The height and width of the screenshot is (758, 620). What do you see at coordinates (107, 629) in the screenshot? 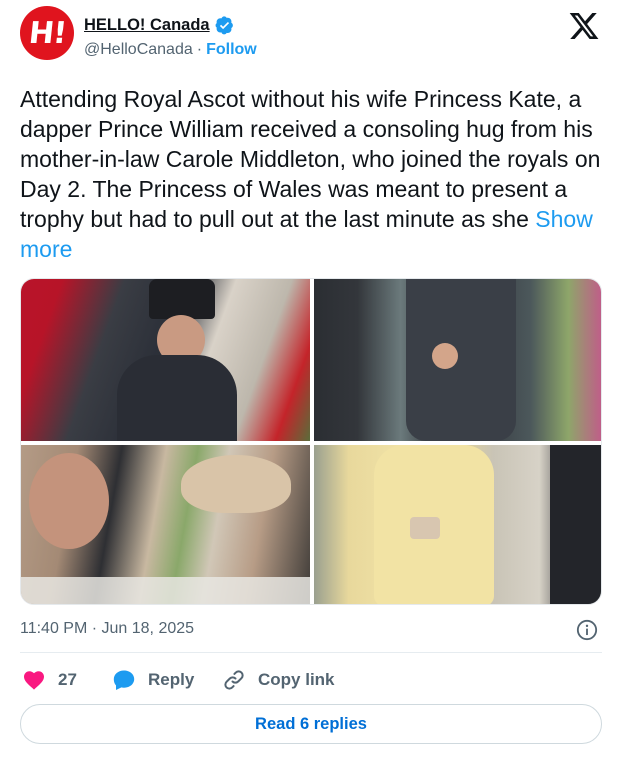
I see `tweet-timestamp: 11:40 PM · Jun 18, 2025` at bounding box center [107, 629].